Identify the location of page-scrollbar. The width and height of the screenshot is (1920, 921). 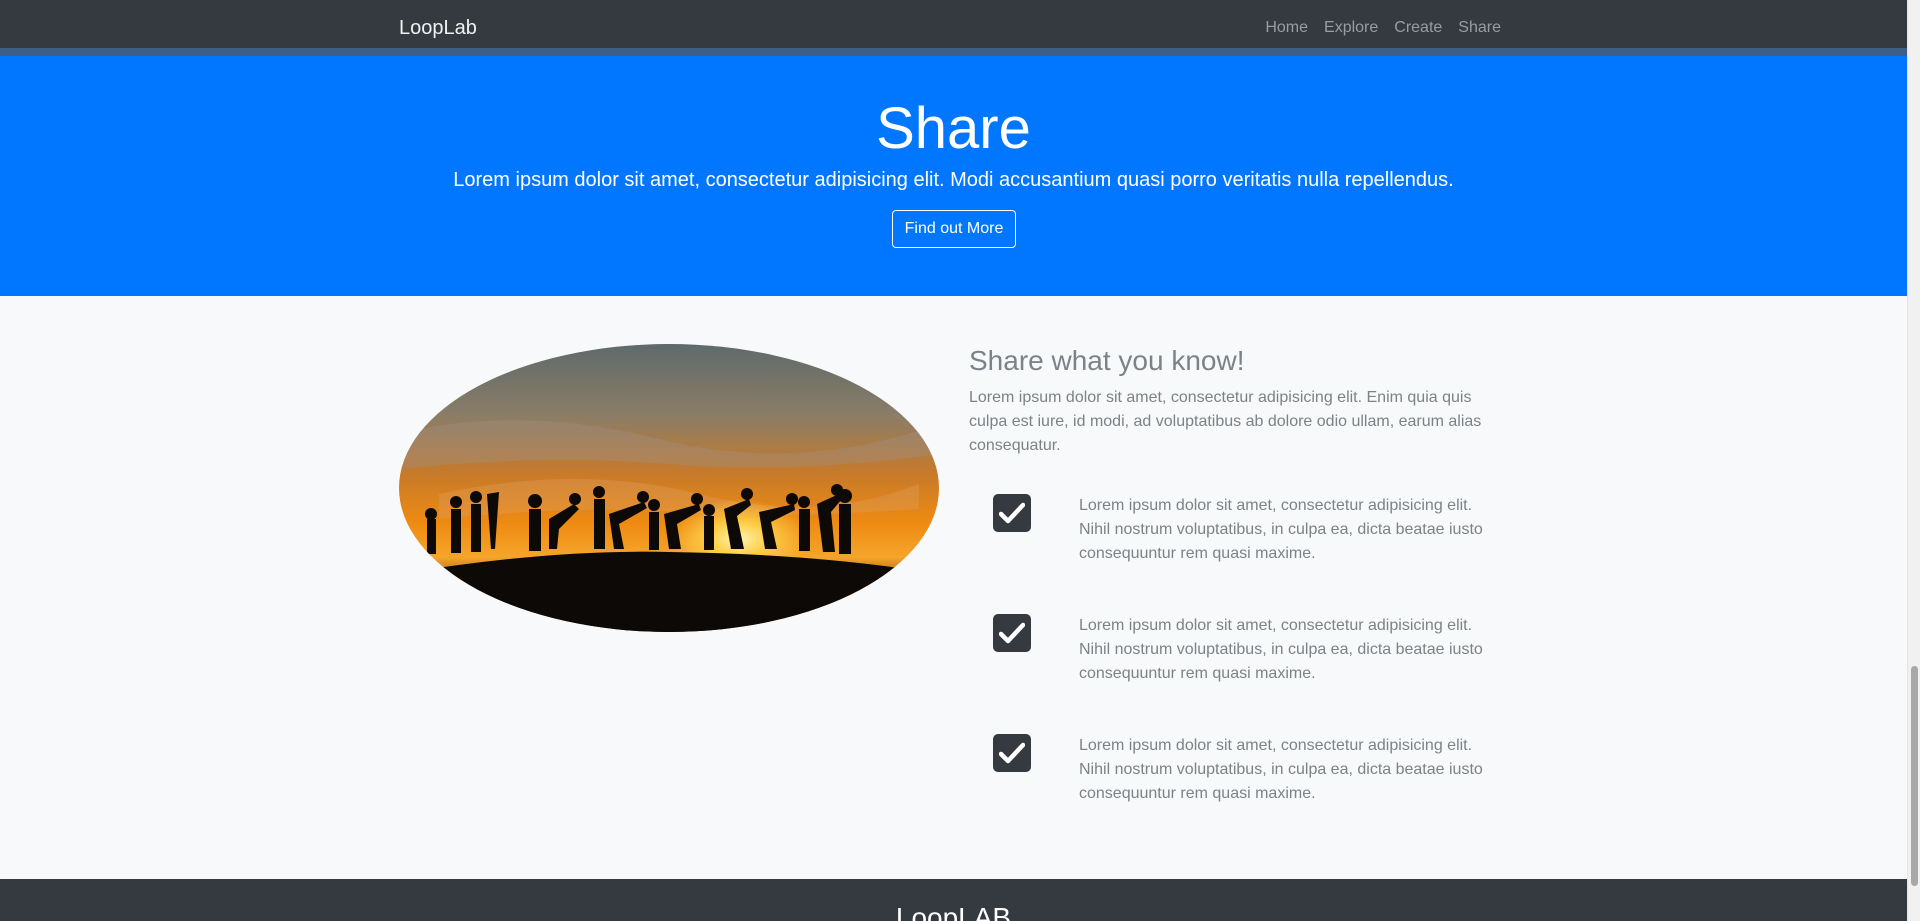
(1913, 460).